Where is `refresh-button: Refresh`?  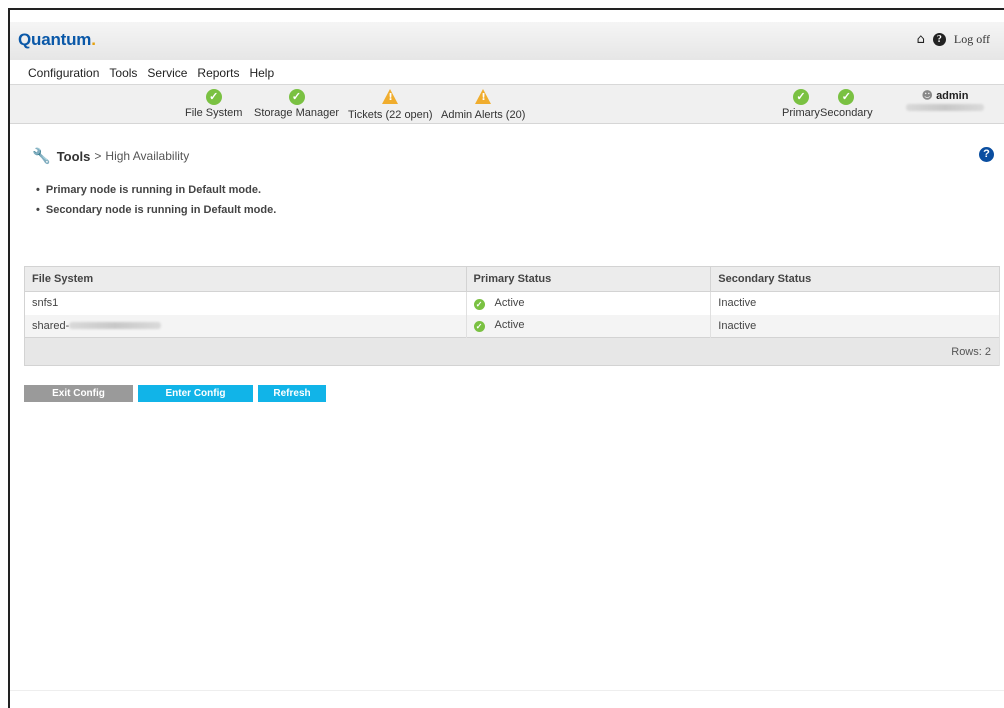
refresh-button: Refresh is located at coordinates (292, 393).